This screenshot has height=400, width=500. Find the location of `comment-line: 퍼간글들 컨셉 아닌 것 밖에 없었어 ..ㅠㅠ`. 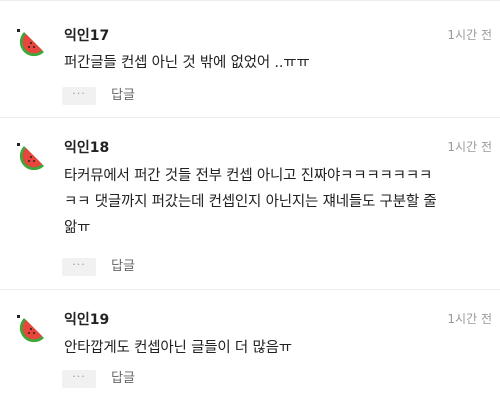

comment-line: 퍼간글들 컨셉 아닌 것 밖에 없었어 ..ㅠㅠ is located at coordinates (187, 63).